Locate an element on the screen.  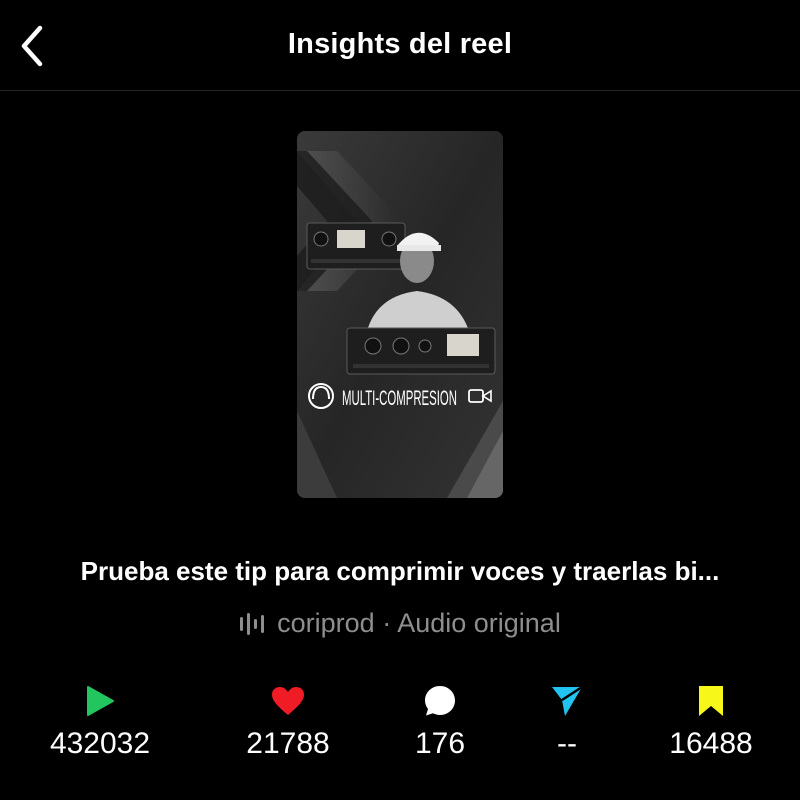
reel-thumbnail: MULTI-COMPRESION is located at coordinates (400, 314).